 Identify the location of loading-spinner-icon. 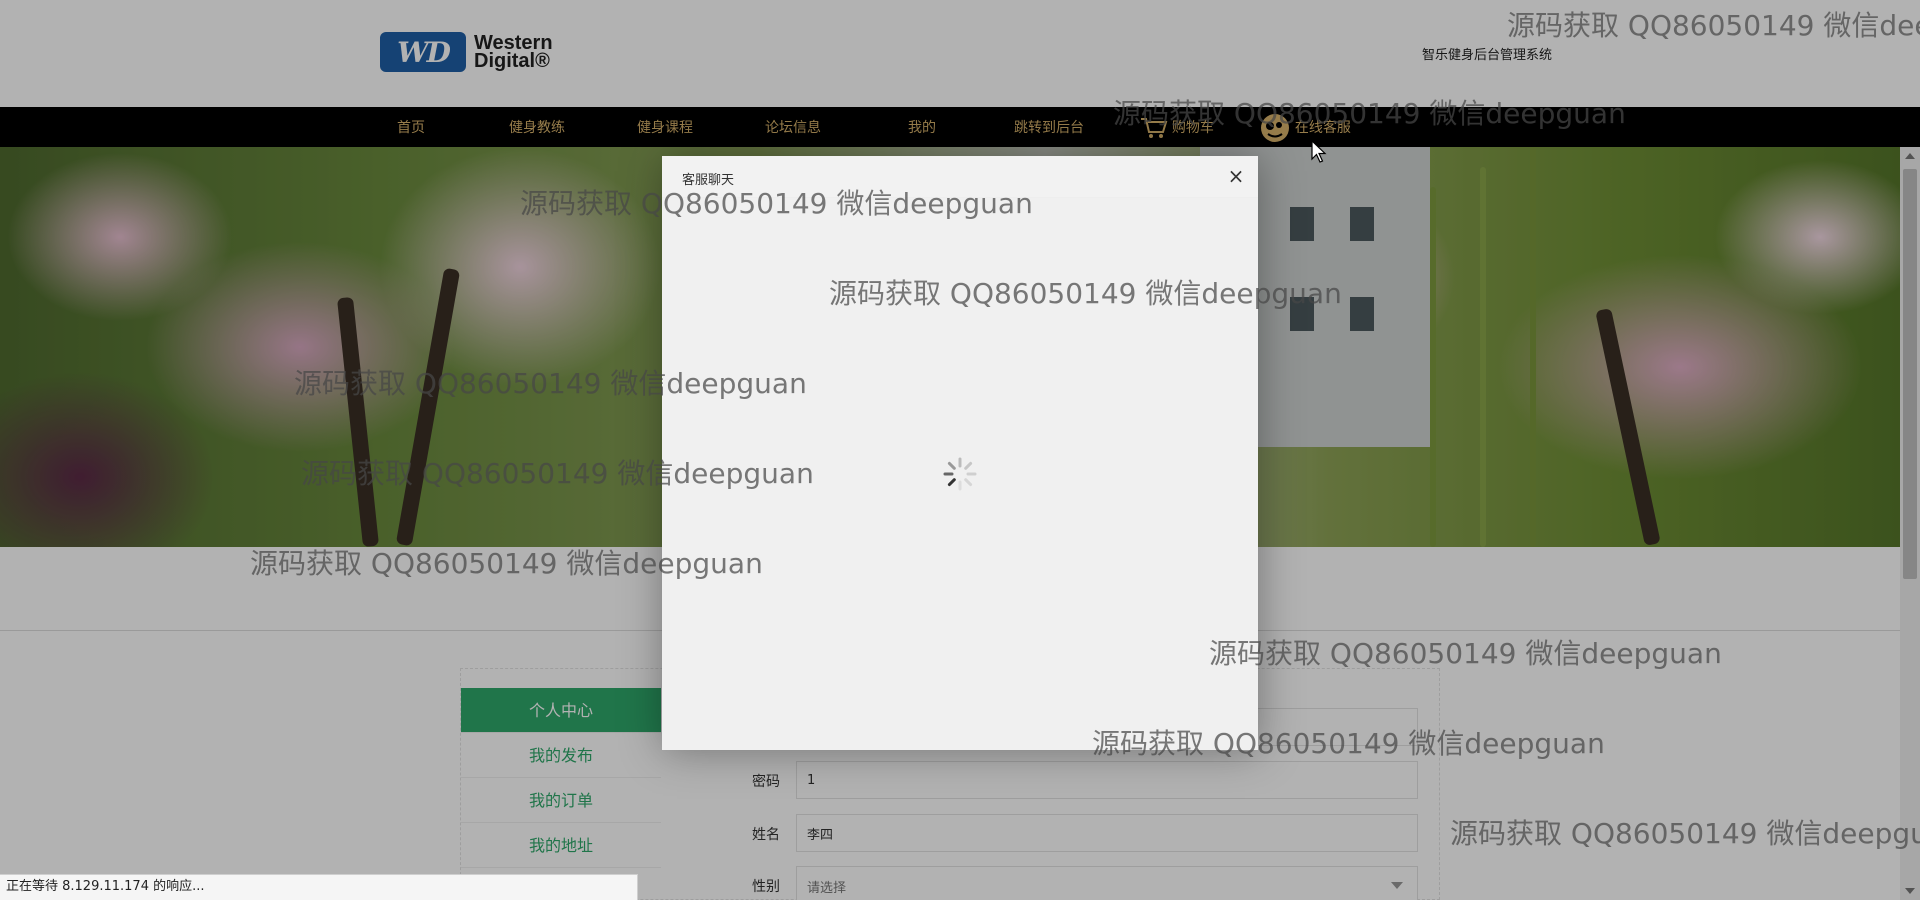
(960, 474).